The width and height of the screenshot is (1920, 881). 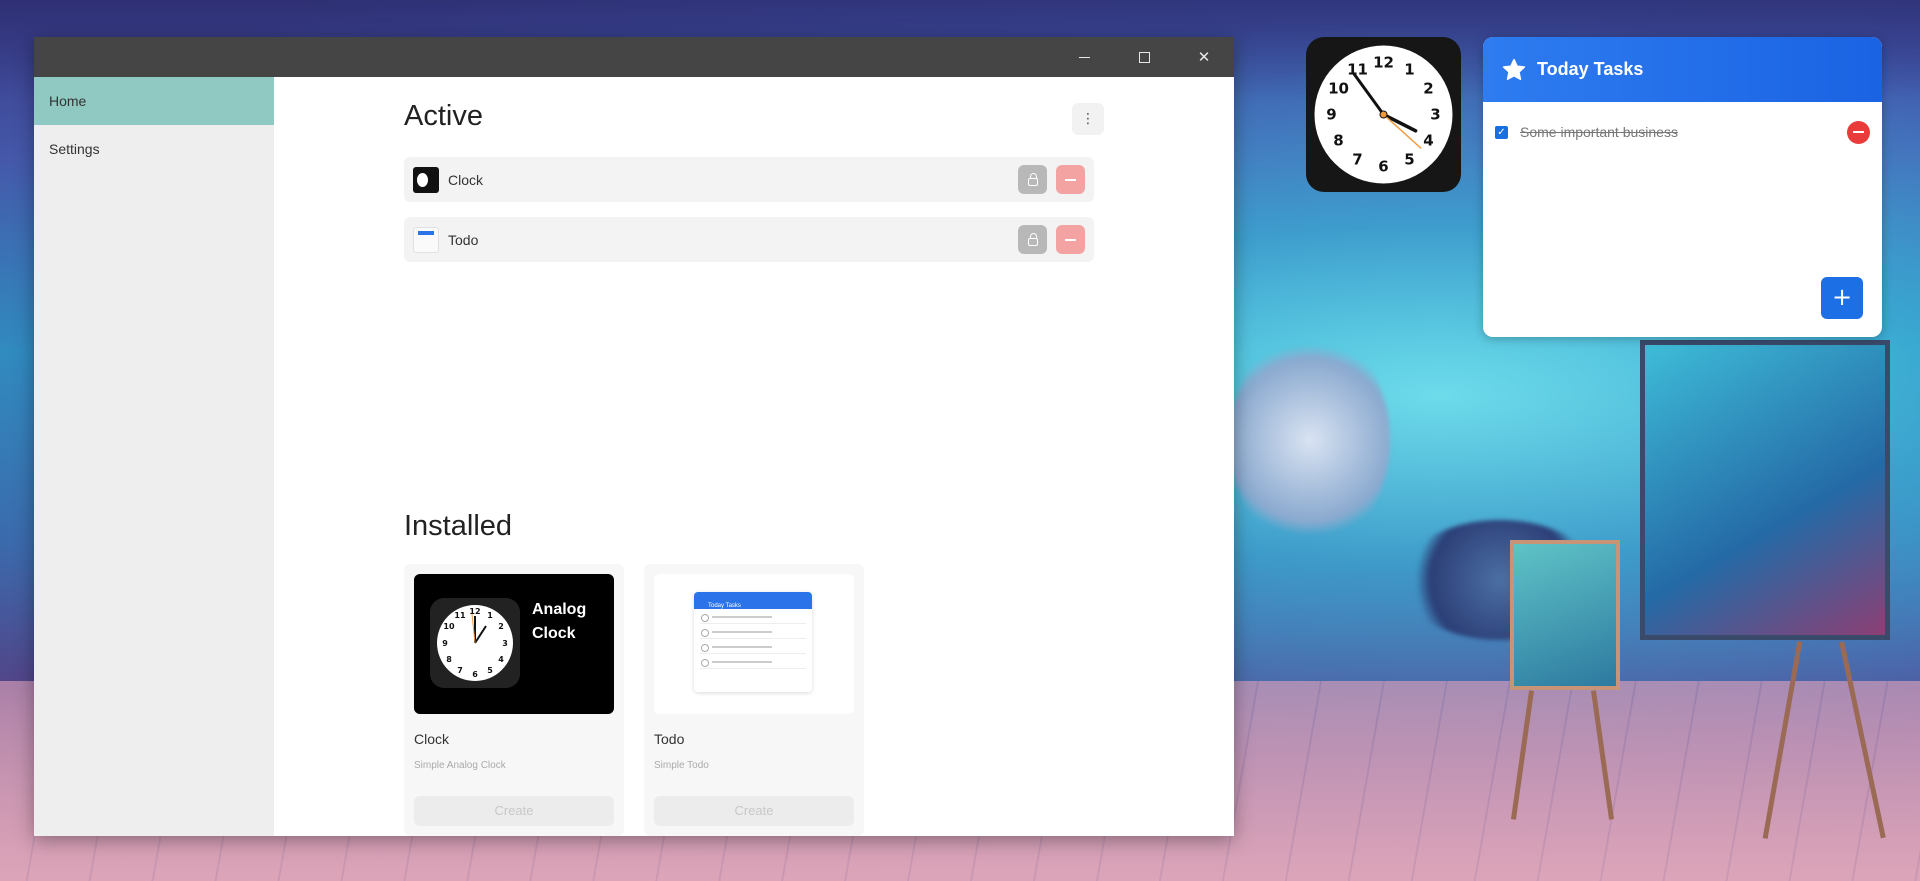 I want to click on svg-text: 3, so click(x=505, y=643).